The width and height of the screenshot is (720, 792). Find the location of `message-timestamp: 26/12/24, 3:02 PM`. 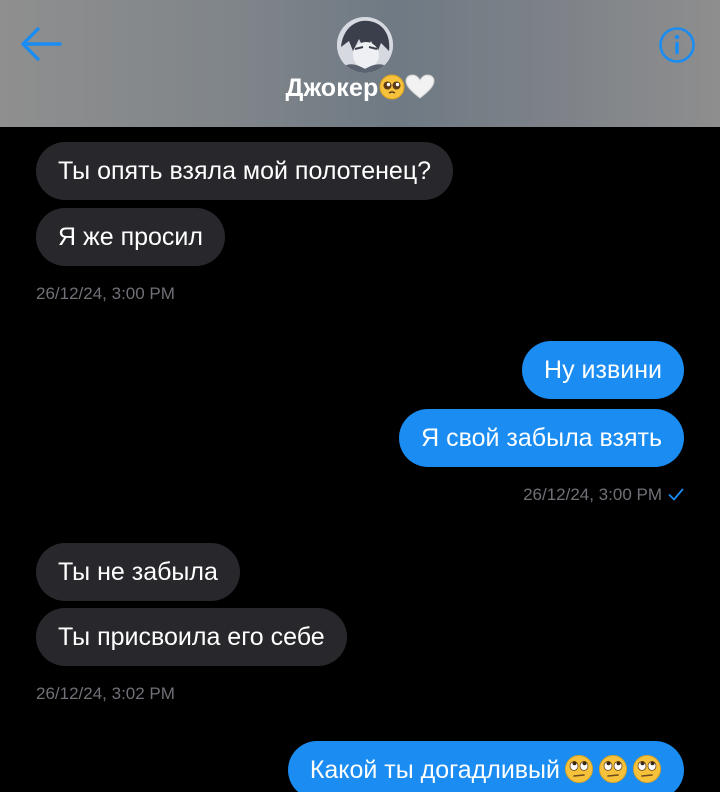

message-timestamp: 26/12/24, 3:02 PM is located at coordinates (105, 693).